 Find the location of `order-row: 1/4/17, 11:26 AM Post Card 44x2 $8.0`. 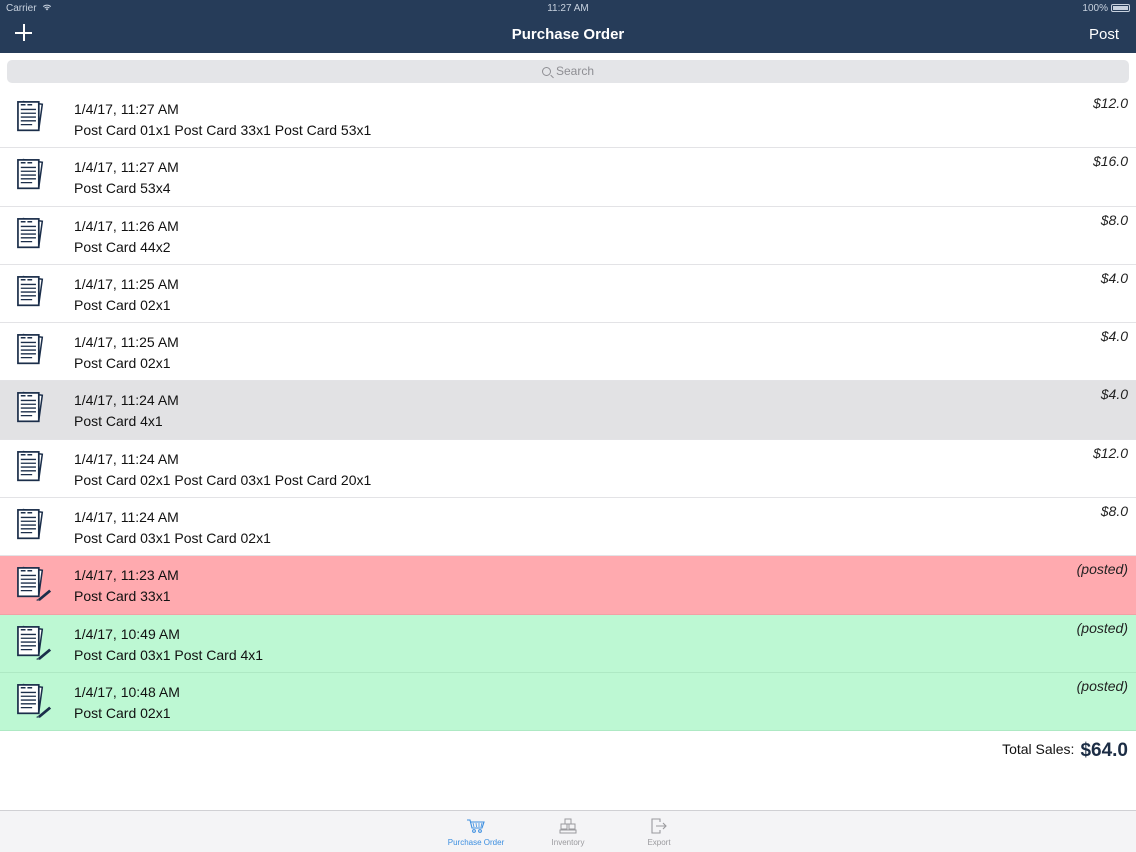

order-row: 1/4/17, 11:26 AM Post Card 44x2 $8.0 is located at coordinates (568, 235).